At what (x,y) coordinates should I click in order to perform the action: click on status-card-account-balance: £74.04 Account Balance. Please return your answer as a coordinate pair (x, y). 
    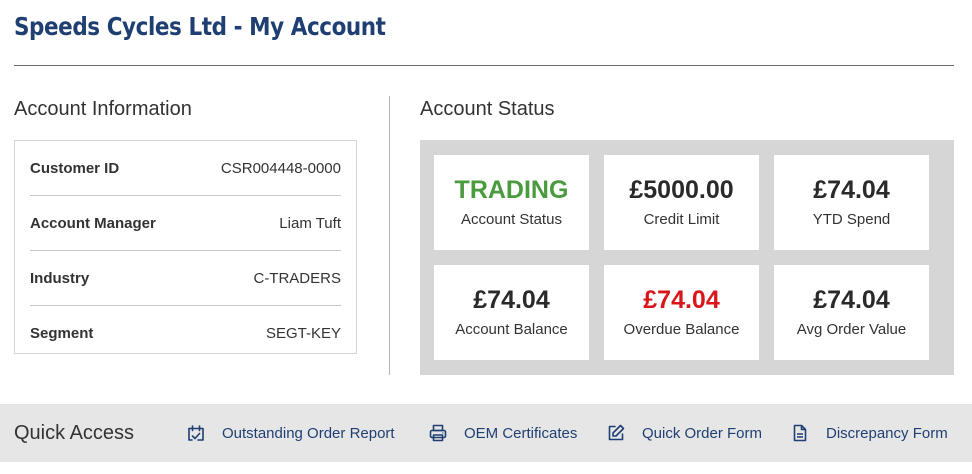
    Looking at the image, I should click on (511, 312).